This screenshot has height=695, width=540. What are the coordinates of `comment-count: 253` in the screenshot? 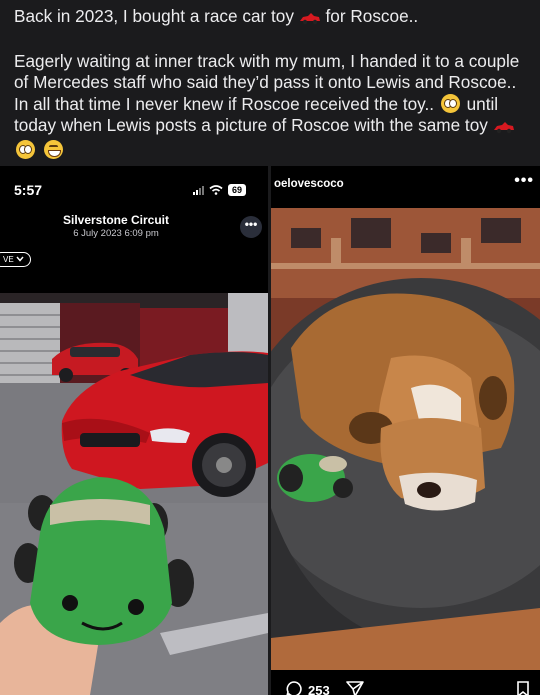 It's located at (319, 689).